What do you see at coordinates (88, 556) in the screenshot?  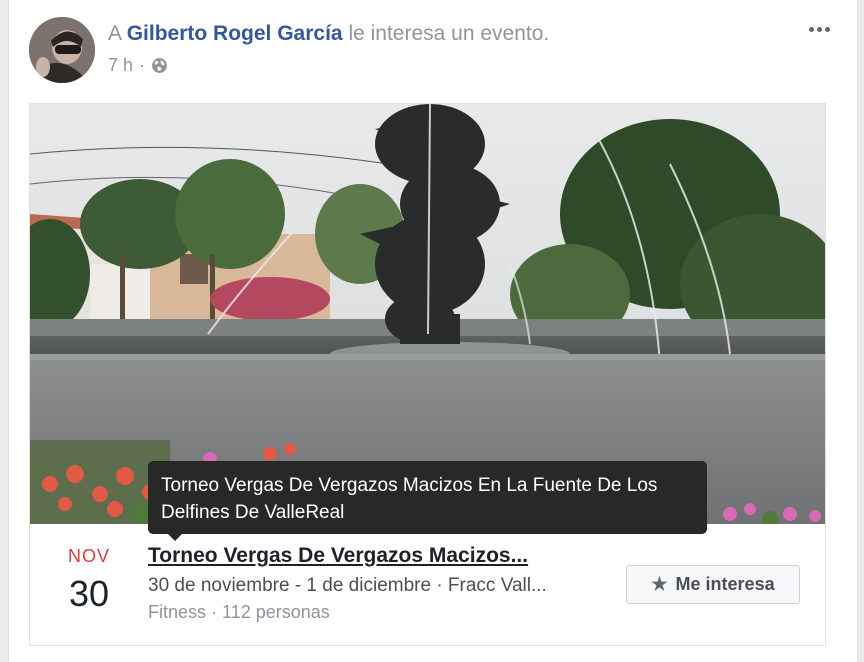 I see `event-month: NOV` at bounding box center [88, 556].